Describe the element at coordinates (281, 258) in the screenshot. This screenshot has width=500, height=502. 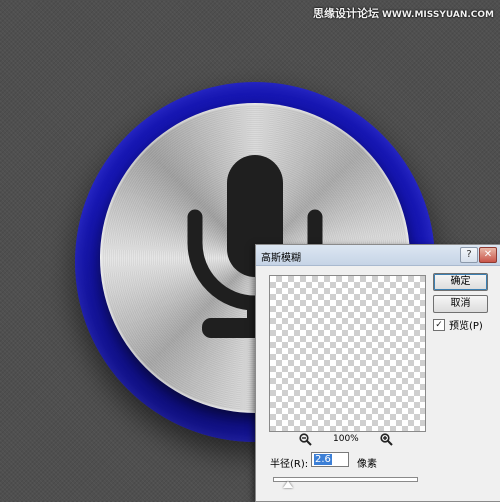
I see `dialog-title: 高斯模糊` at that location.